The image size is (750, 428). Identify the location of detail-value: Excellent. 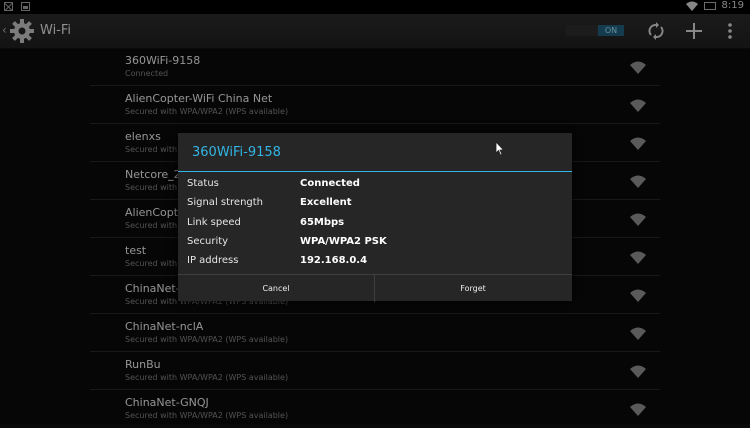
(326, 202).